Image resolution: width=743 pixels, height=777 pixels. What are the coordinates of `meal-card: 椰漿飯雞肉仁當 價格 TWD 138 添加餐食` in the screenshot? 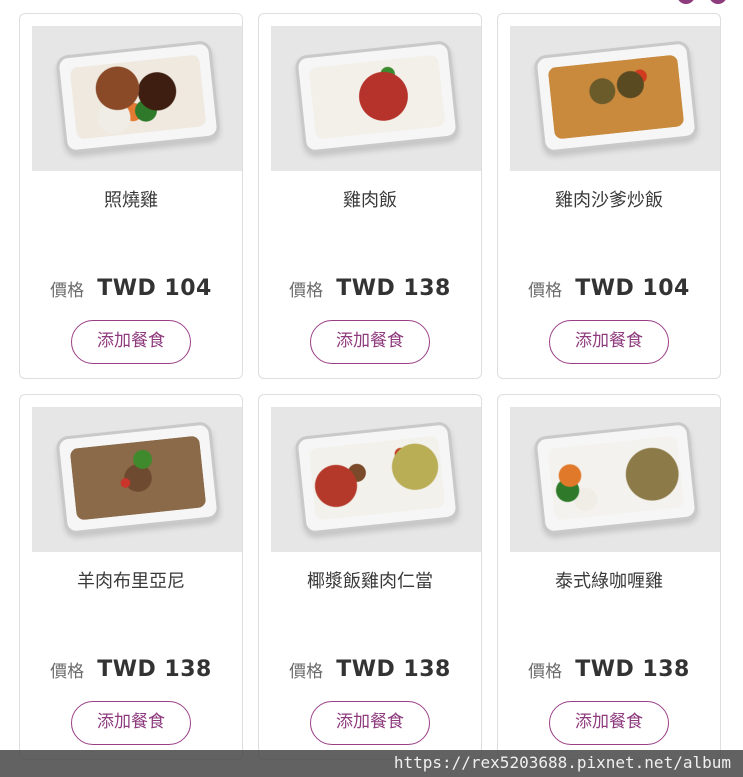 It's located at (370, 577).